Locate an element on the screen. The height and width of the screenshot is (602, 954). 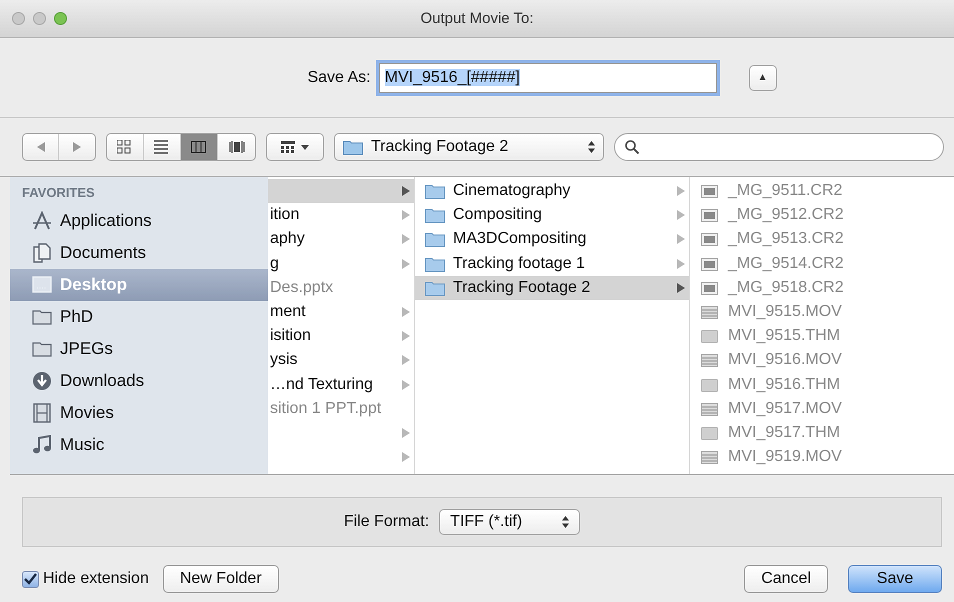
caret-icon is located at coordinates (305, 147).